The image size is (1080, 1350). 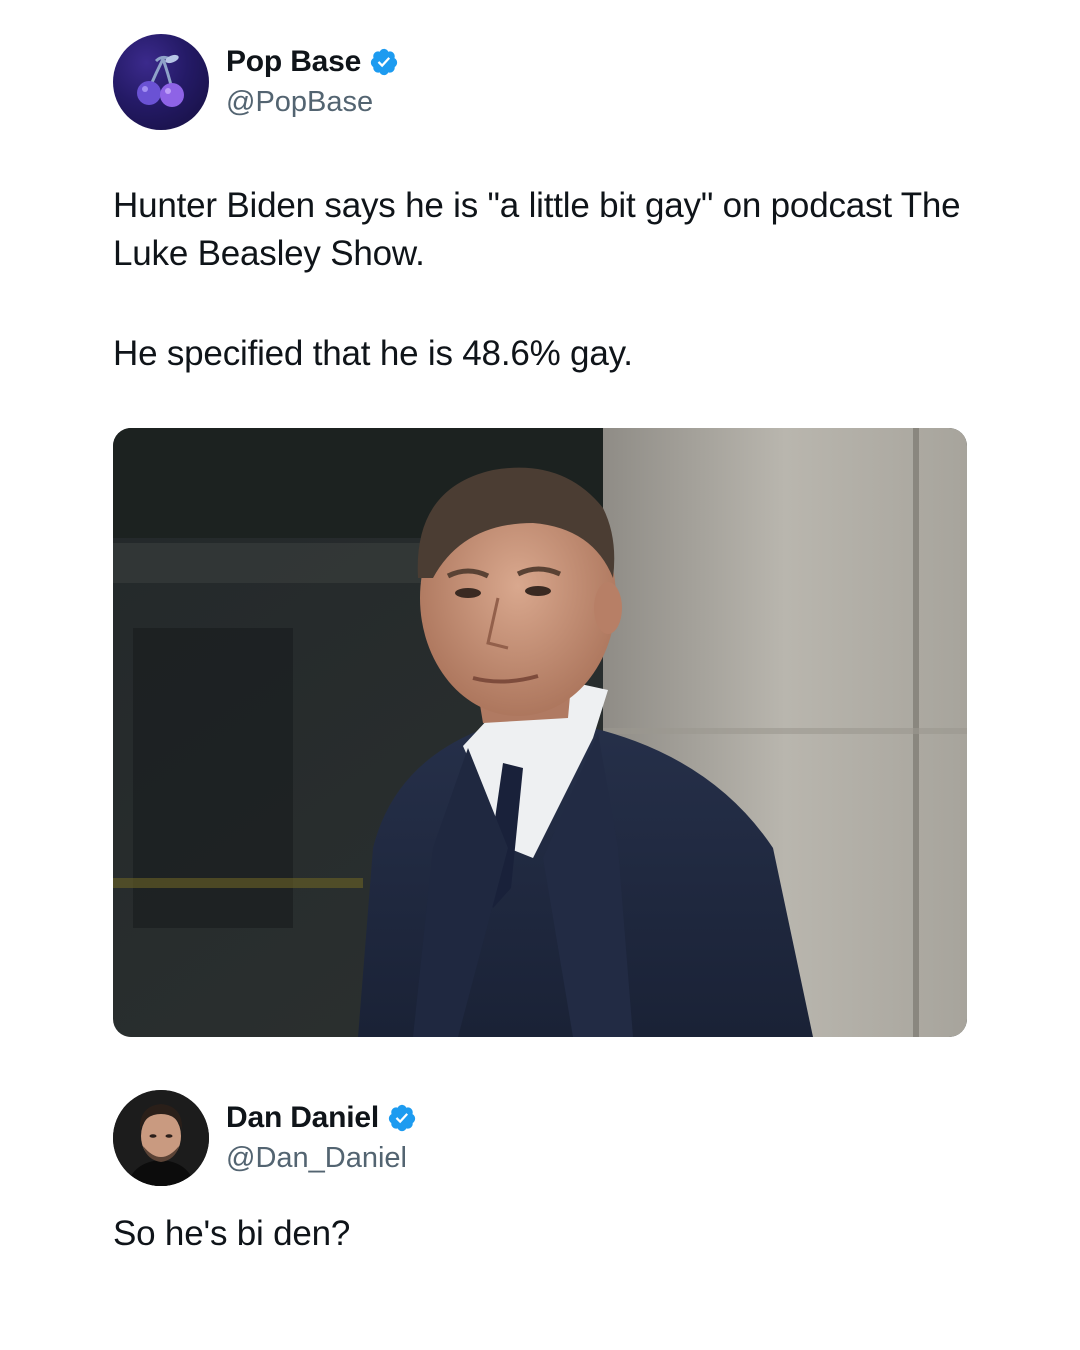 What do you see at coordinates (321, 1138) in the screenshot?
I see `author-info: Dan Daniel @Dan_Daniel` at bounding box center [321, 1138].